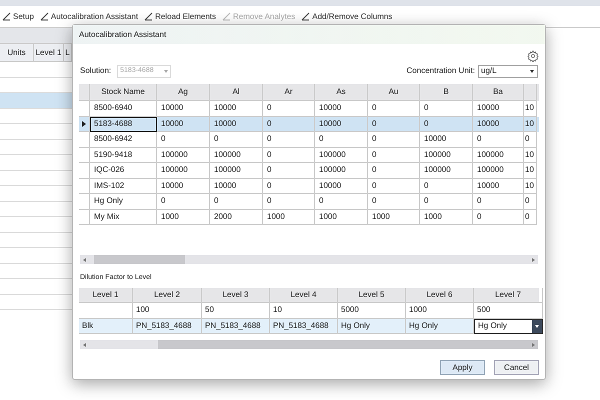 Image resolution: width=600 pixels, height=400 pixels. Describe the element at coordinates (372, 326) in the screenshot. I see `table-cell: Hg Only` at that location.